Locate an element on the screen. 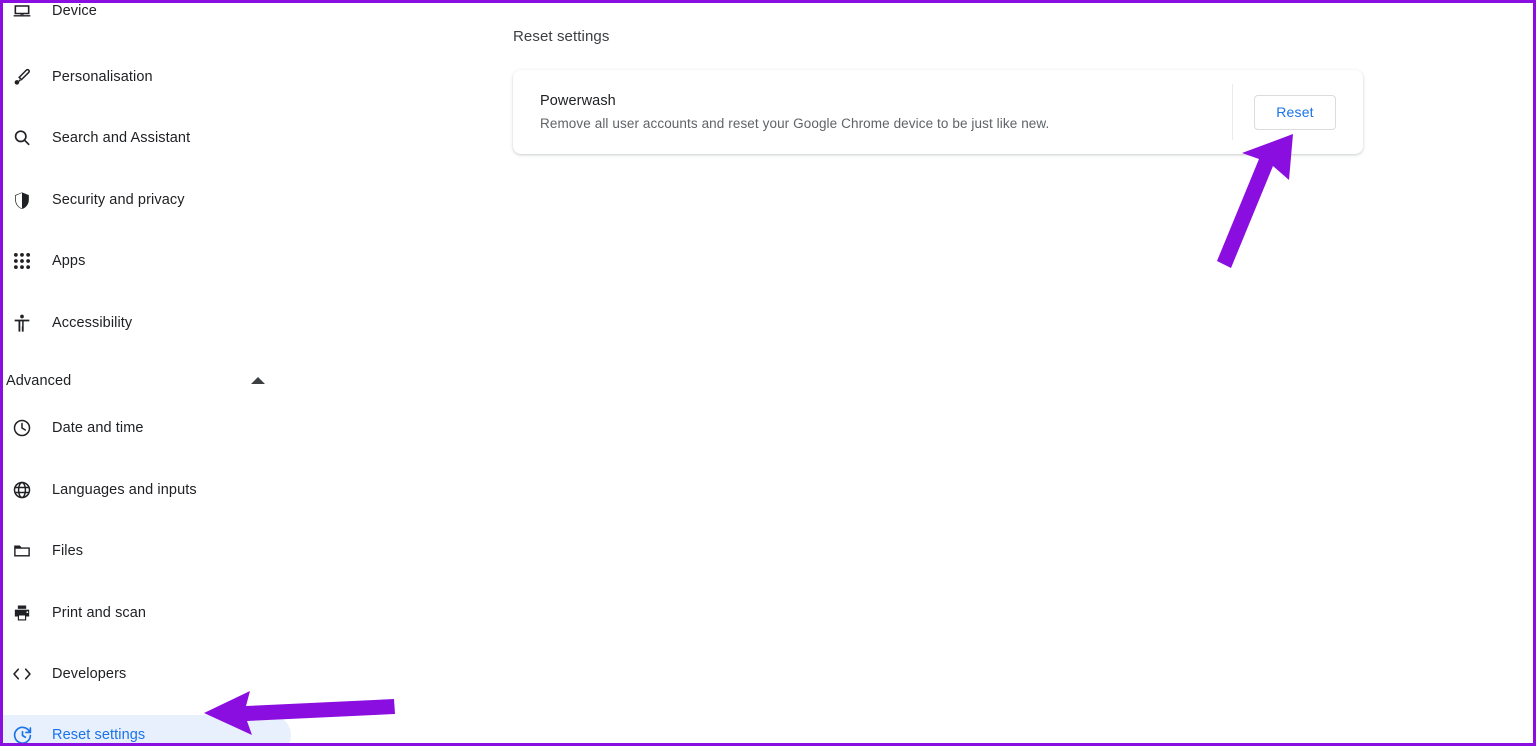  search-icon is located at coordinates (22, 138).